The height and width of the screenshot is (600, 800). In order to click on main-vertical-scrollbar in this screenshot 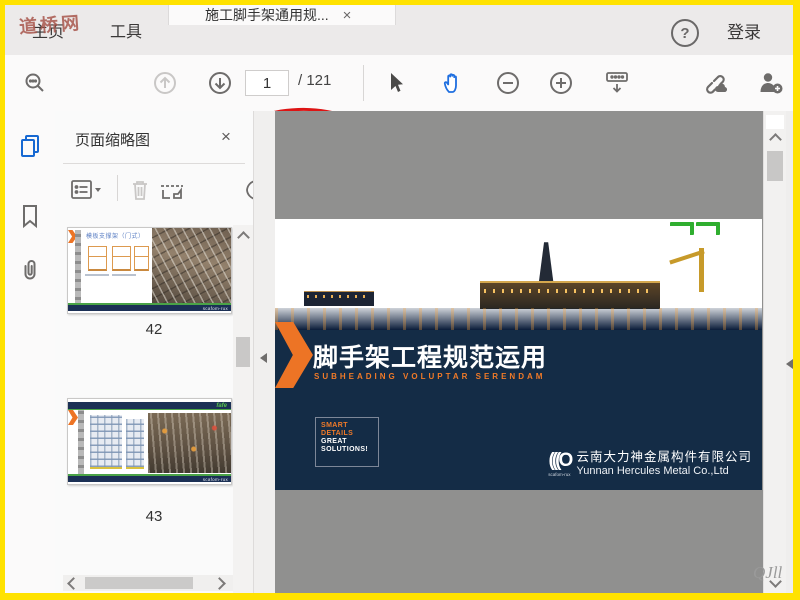, I will do `click(775, 352)`.